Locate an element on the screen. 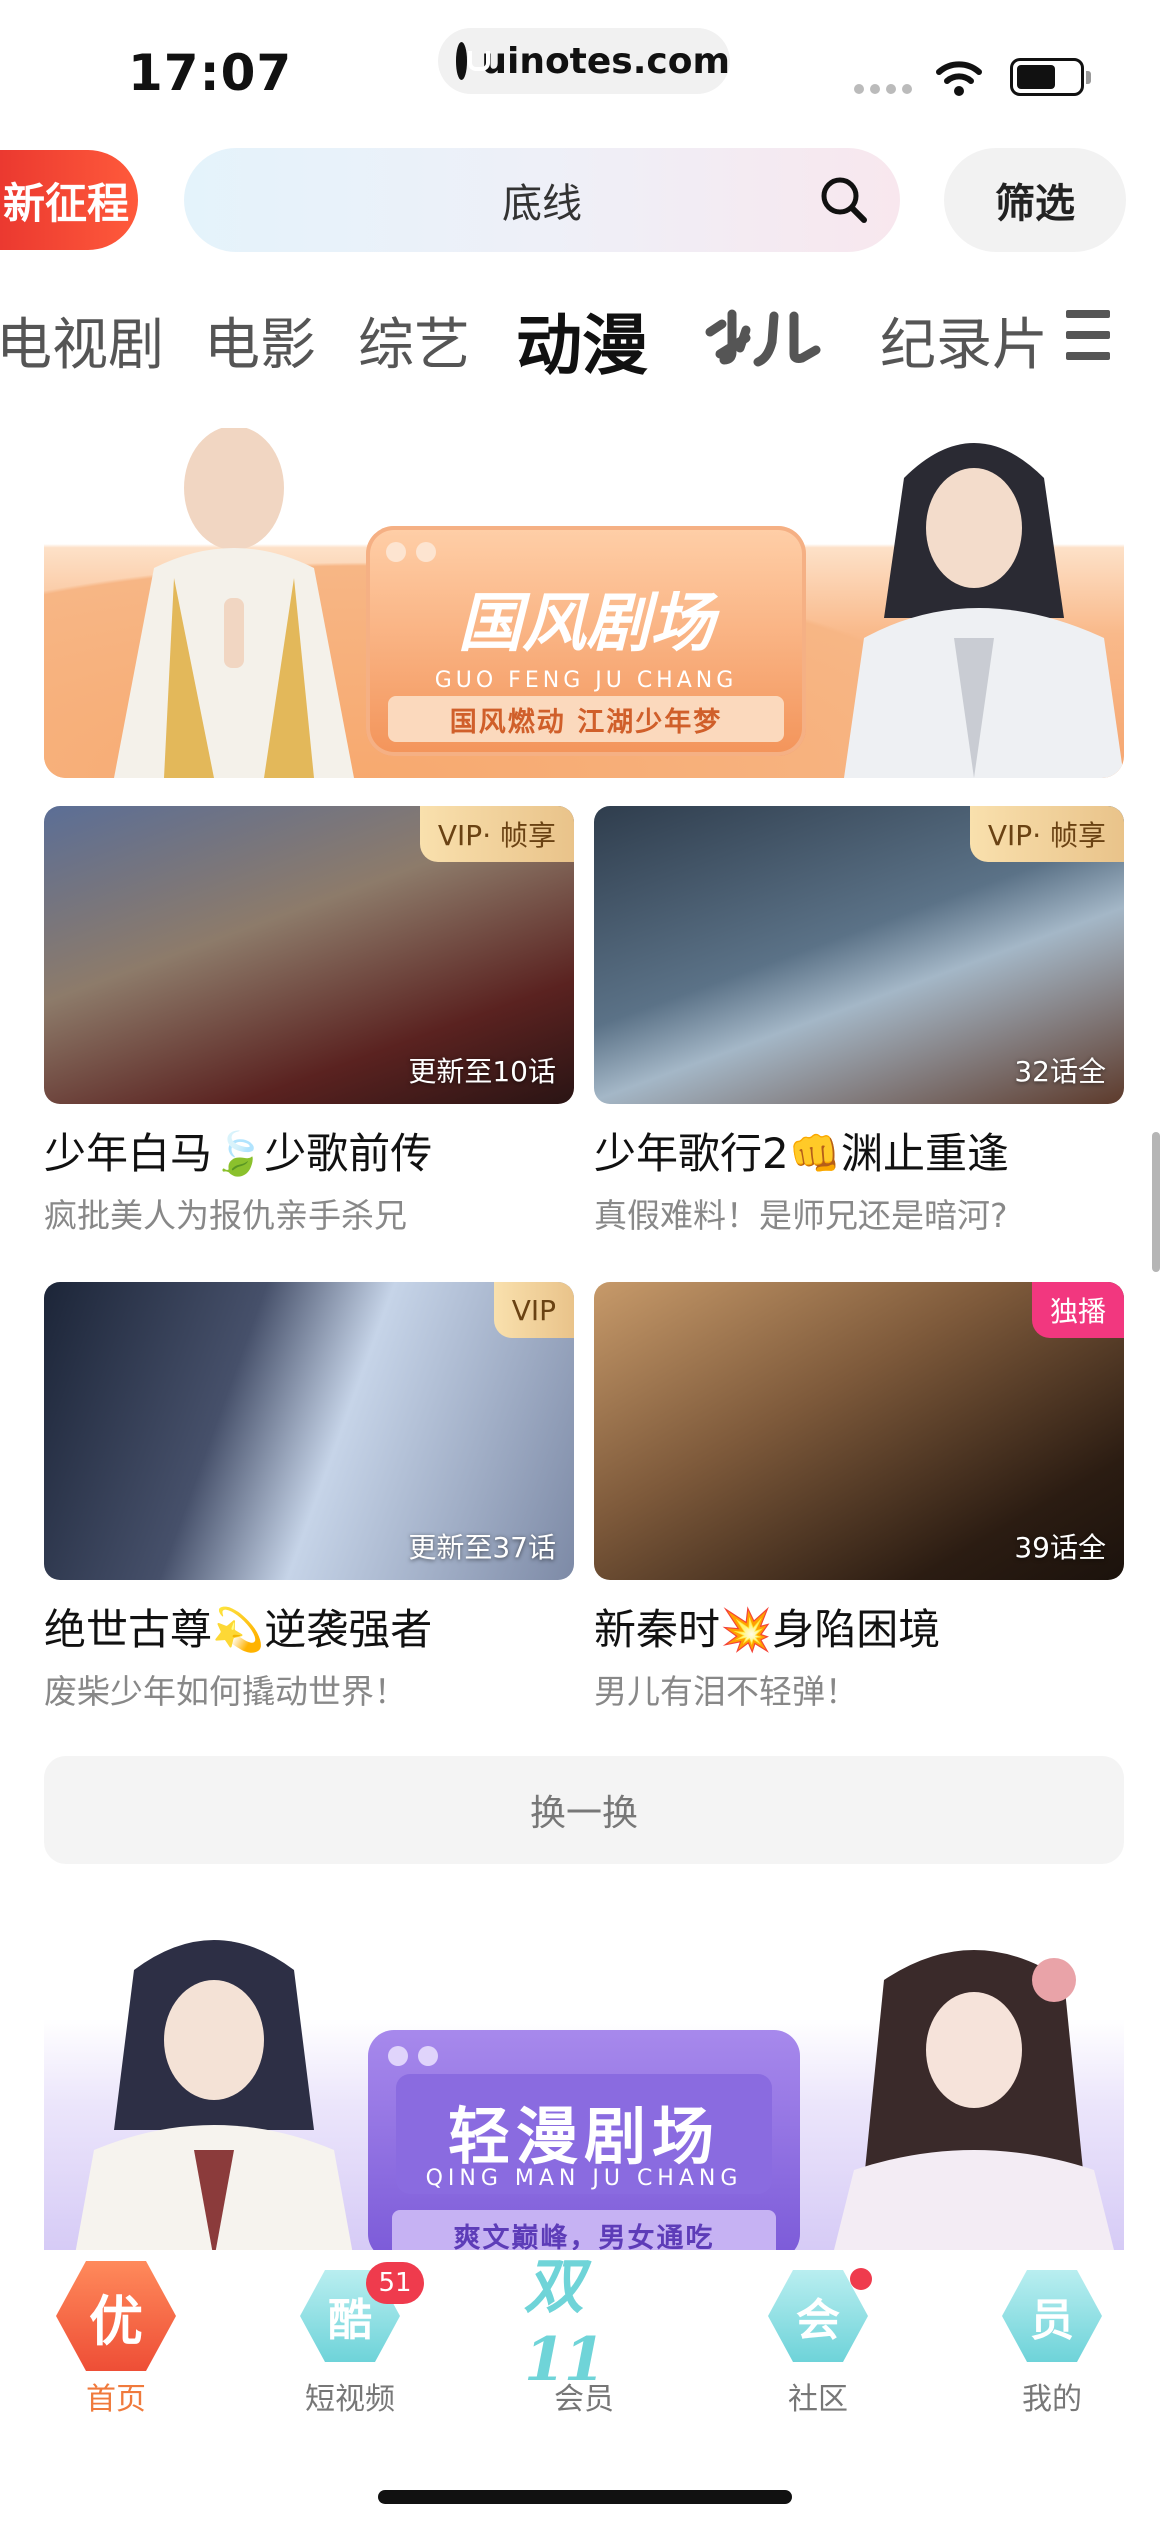 The width and height of the screenshot is (1170, 2532). guofeng-title-card: 国风剧场 GUO FENG JU CHANG 国风燃动 江湖少年梦 is located at coordinates (586, 641).